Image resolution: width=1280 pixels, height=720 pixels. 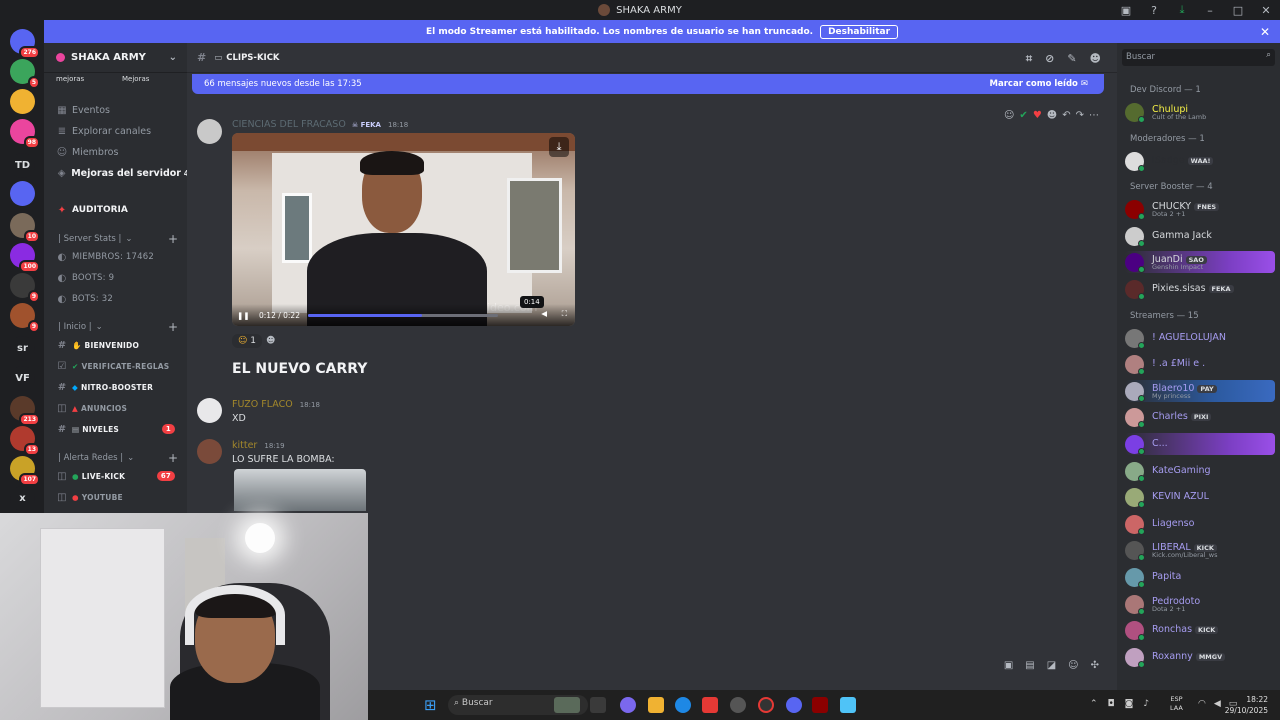 I want to click on server-icon: 10, so click(x=25, y=228).